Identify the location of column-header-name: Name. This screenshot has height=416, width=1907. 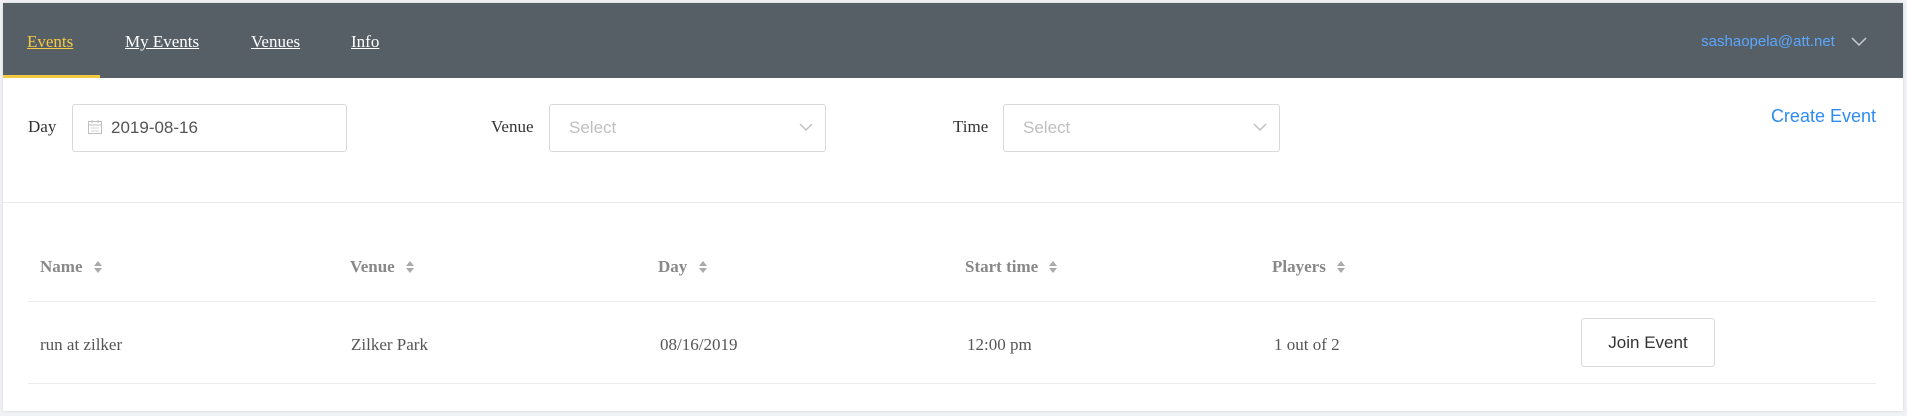
(71, 267).